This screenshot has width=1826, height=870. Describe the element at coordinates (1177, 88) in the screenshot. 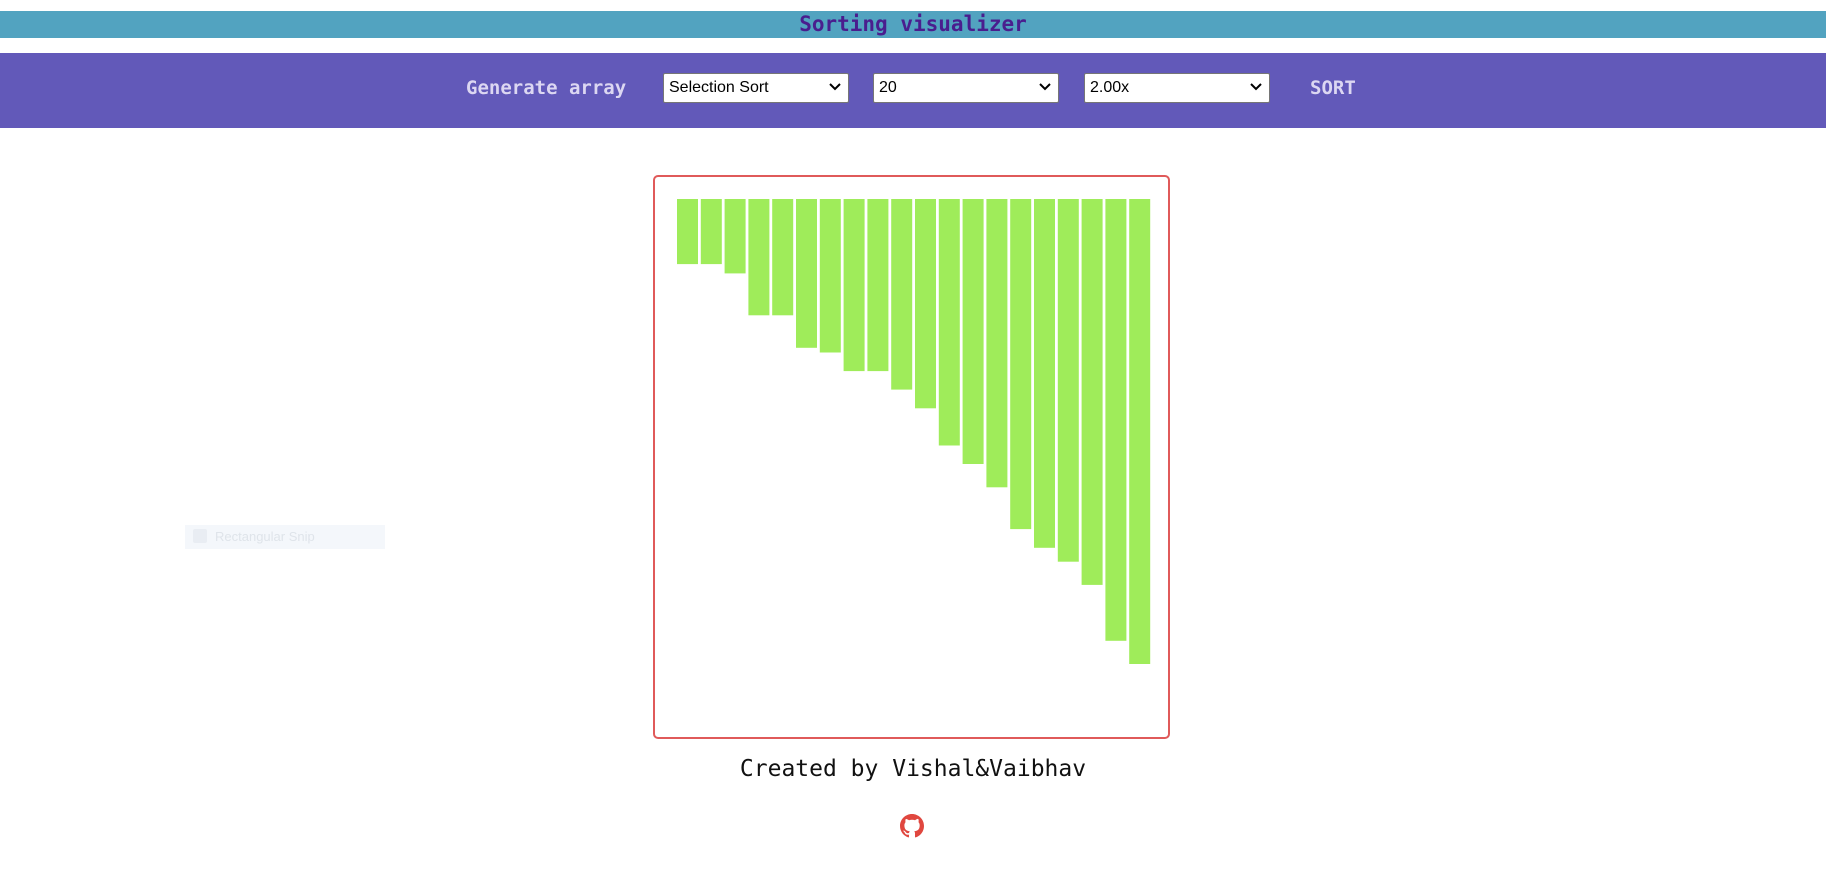

I see `speed-select: 2.00x` at that location.